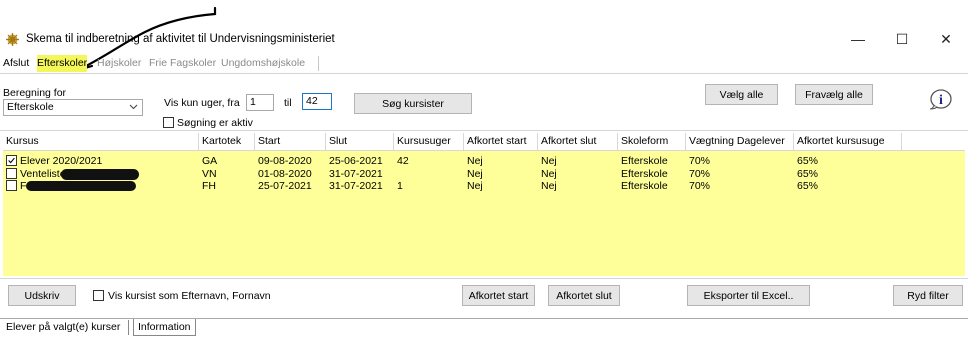 Image resolution: width=968 pixels, height=337 pixels. I want to click on beregning-select-value: Efterskole, so click(30, 107).